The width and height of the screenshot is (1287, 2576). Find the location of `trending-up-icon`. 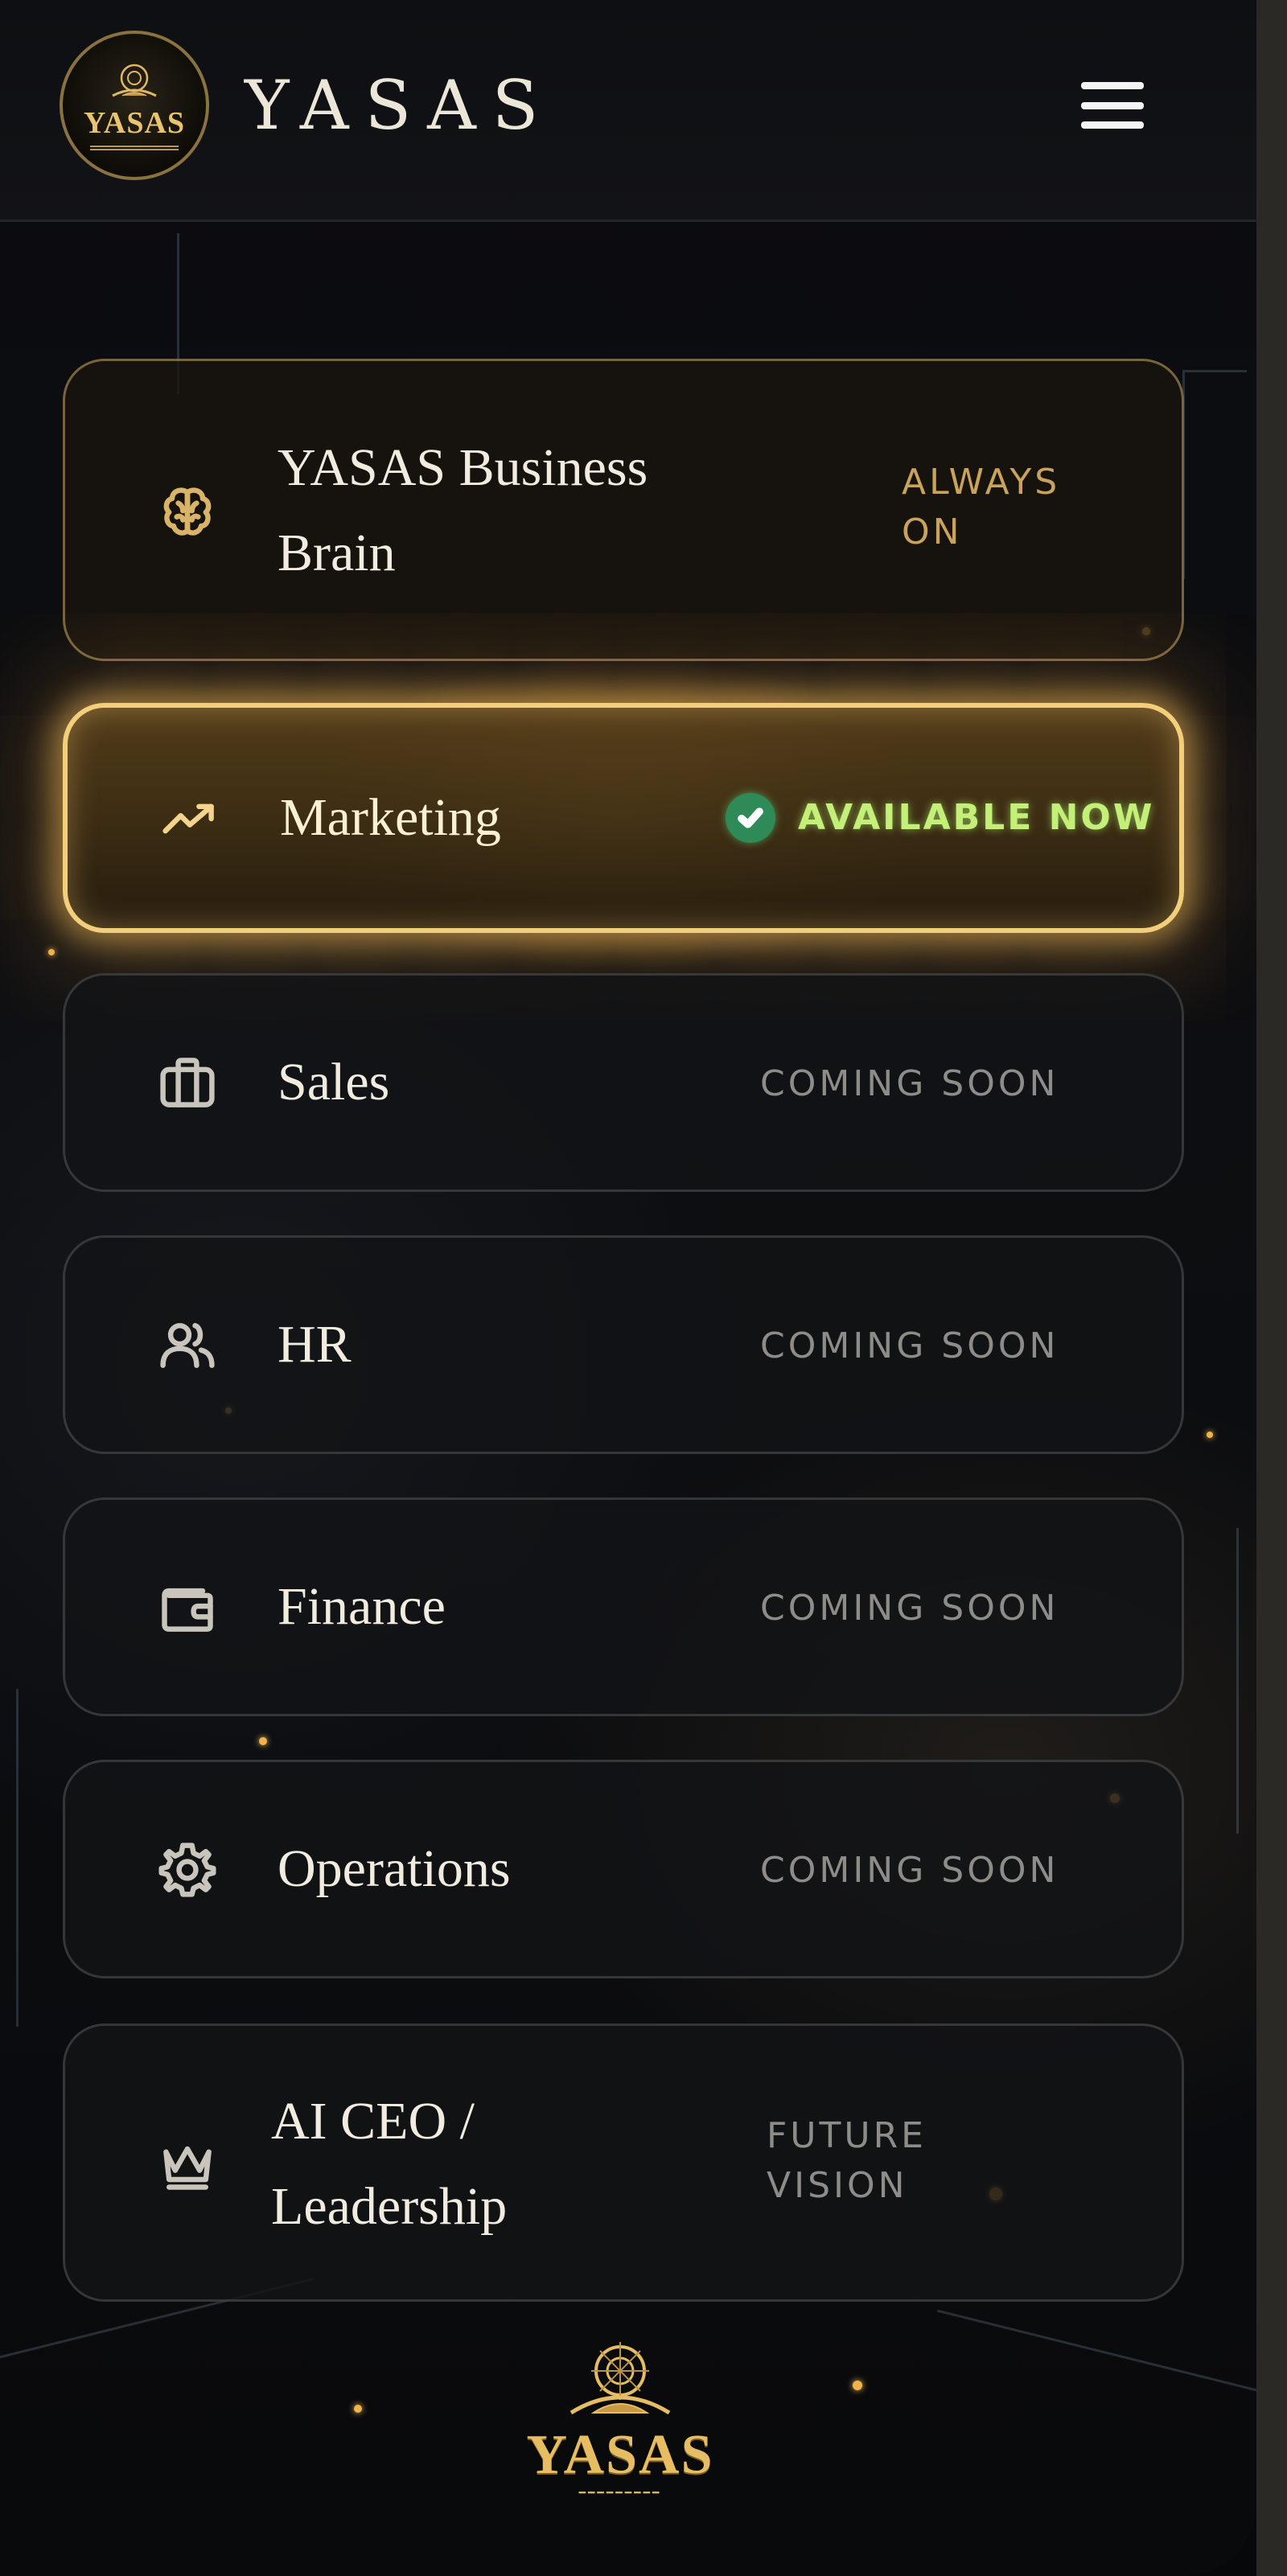

trending-up-icon is located at coordinates (190, 819).